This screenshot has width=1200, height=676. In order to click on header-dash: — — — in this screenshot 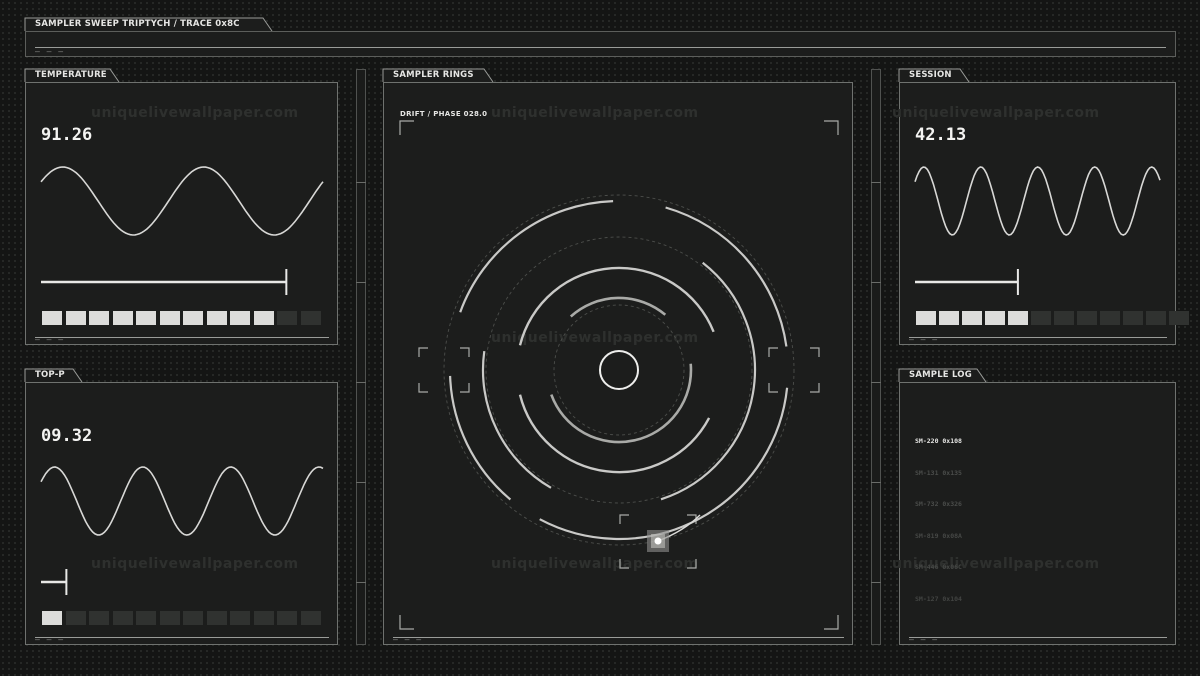, I will do `click(50, 51)`.